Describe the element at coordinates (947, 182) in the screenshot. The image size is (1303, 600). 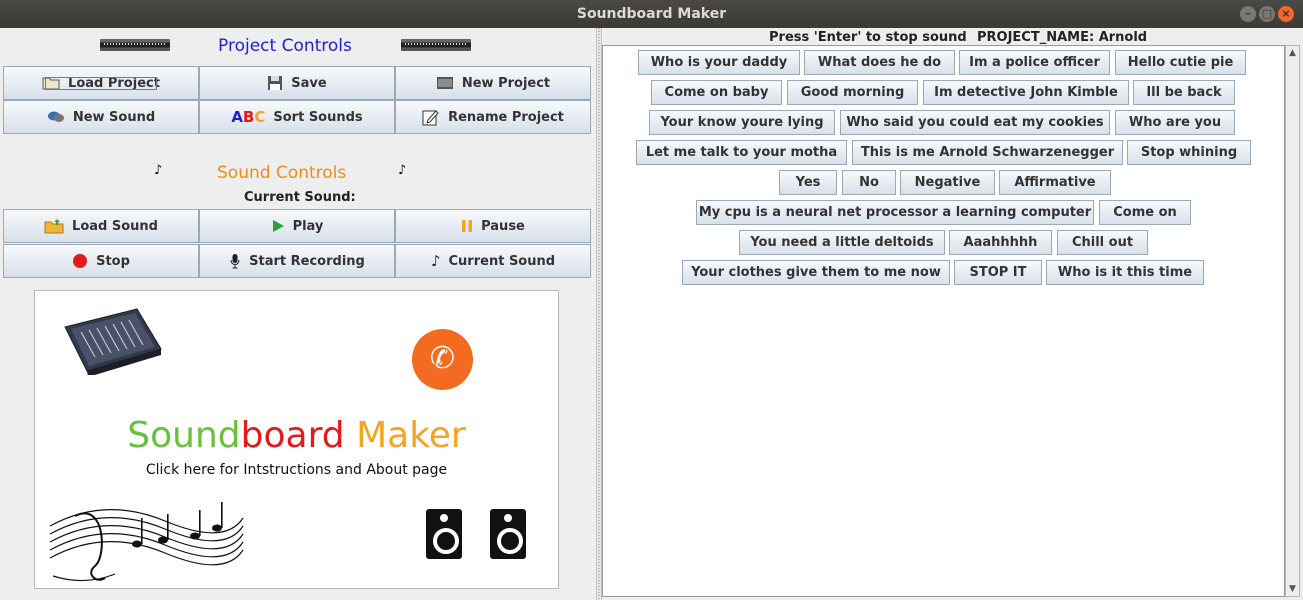
I see `sound-button: Negative` at that location.